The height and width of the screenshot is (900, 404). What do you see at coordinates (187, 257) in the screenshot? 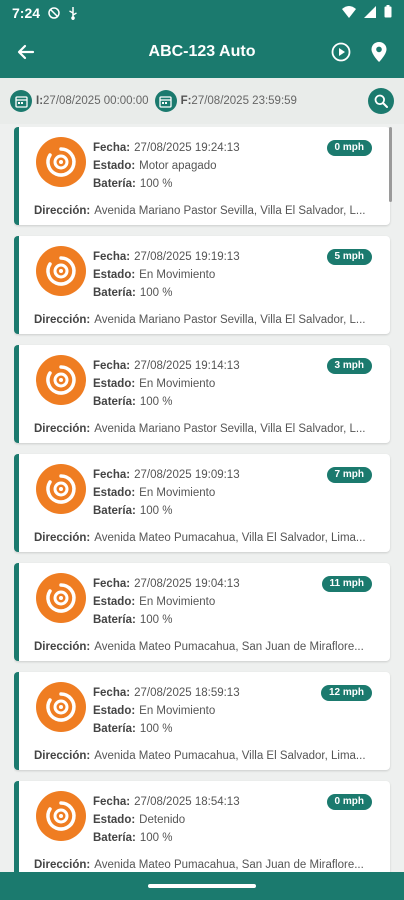
I see `record-fecha: 27/08/2025 19:19:13` at bounding box center [187, 257].